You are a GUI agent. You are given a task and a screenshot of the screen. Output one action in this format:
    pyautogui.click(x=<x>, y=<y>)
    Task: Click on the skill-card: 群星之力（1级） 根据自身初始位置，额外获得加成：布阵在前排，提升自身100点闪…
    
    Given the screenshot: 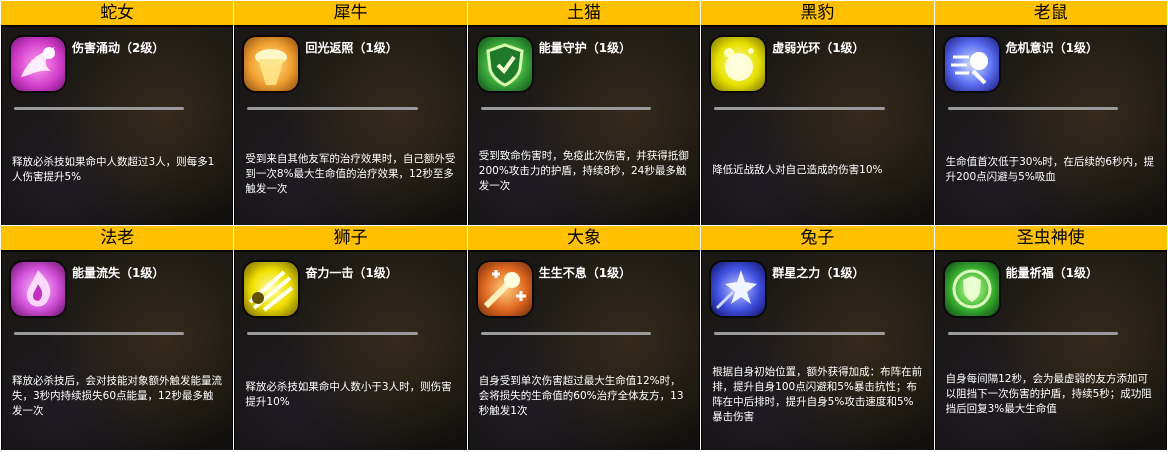 What is the action you would take?
    pyautogui.click(x=818, y=351)
    